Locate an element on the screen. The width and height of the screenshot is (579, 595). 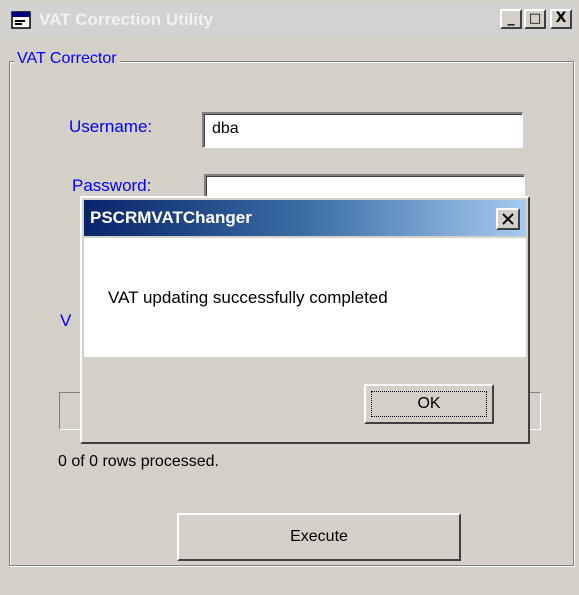
maximize-icon: □ is located at coordinates (535, 18).